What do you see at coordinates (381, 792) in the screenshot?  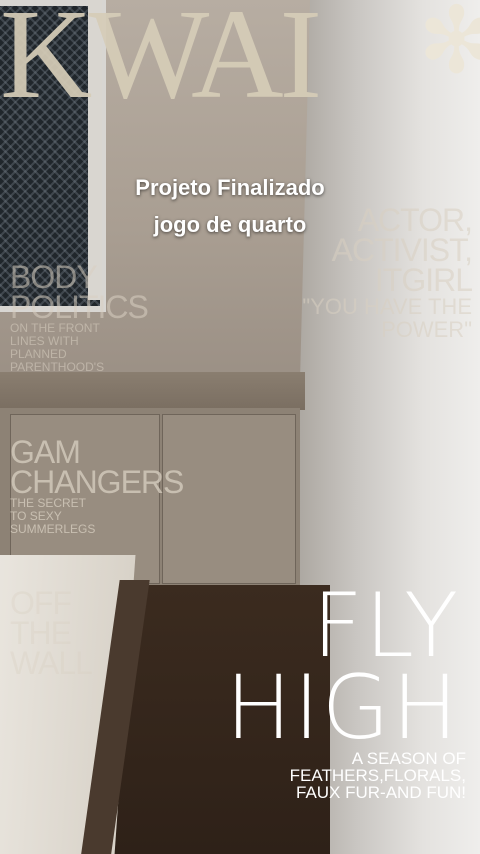 I see `feature-sub-line: FAUX FUR-AND FUN!` at bounding box center [381, 792].